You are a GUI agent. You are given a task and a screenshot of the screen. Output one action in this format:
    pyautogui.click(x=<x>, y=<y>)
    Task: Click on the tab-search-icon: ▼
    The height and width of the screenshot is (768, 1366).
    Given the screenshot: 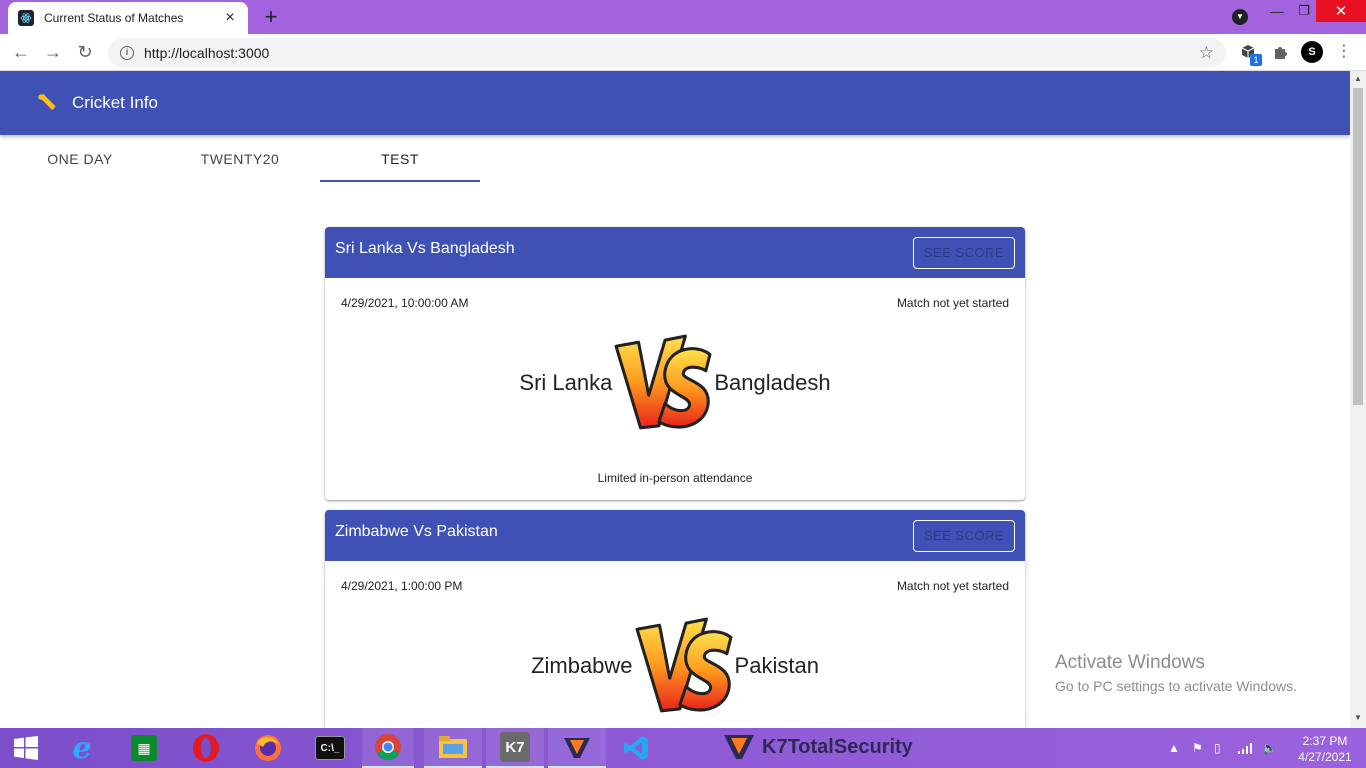 What is the action you would take?
    pyautogui.click(x=1240, y=17)
    